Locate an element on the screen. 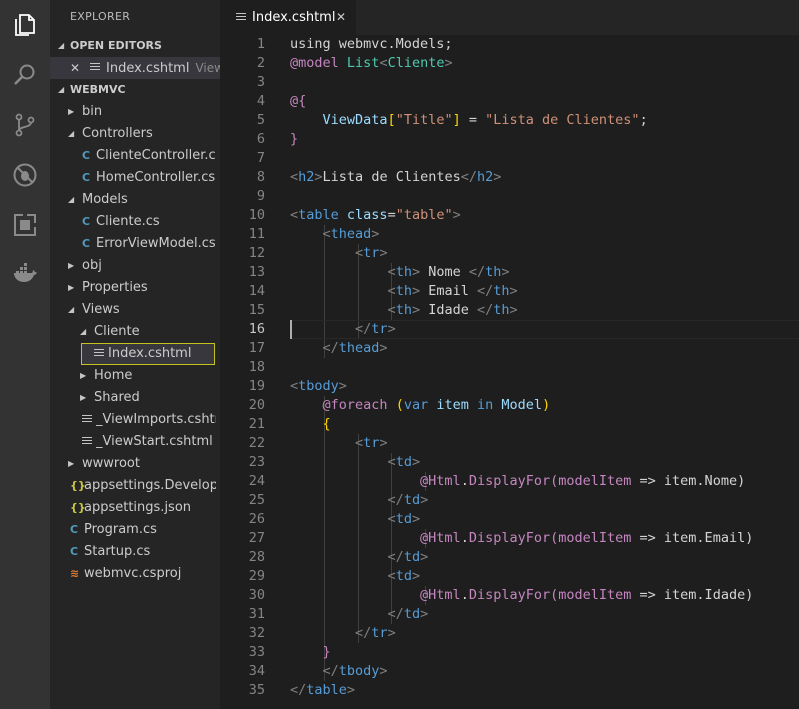 Image resolution: width=799 pixels, height=709 pixels. tree-folder: ▶ wwwroot is located at coordinates (135, 464).